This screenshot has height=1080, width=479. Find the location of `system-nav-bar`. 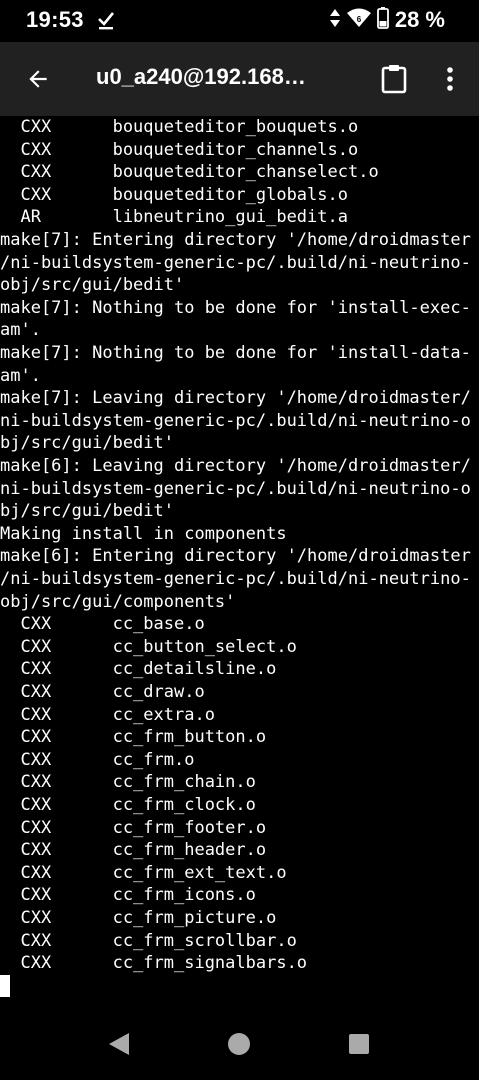

system-nav-bar is located at coordinates (239, 1043).